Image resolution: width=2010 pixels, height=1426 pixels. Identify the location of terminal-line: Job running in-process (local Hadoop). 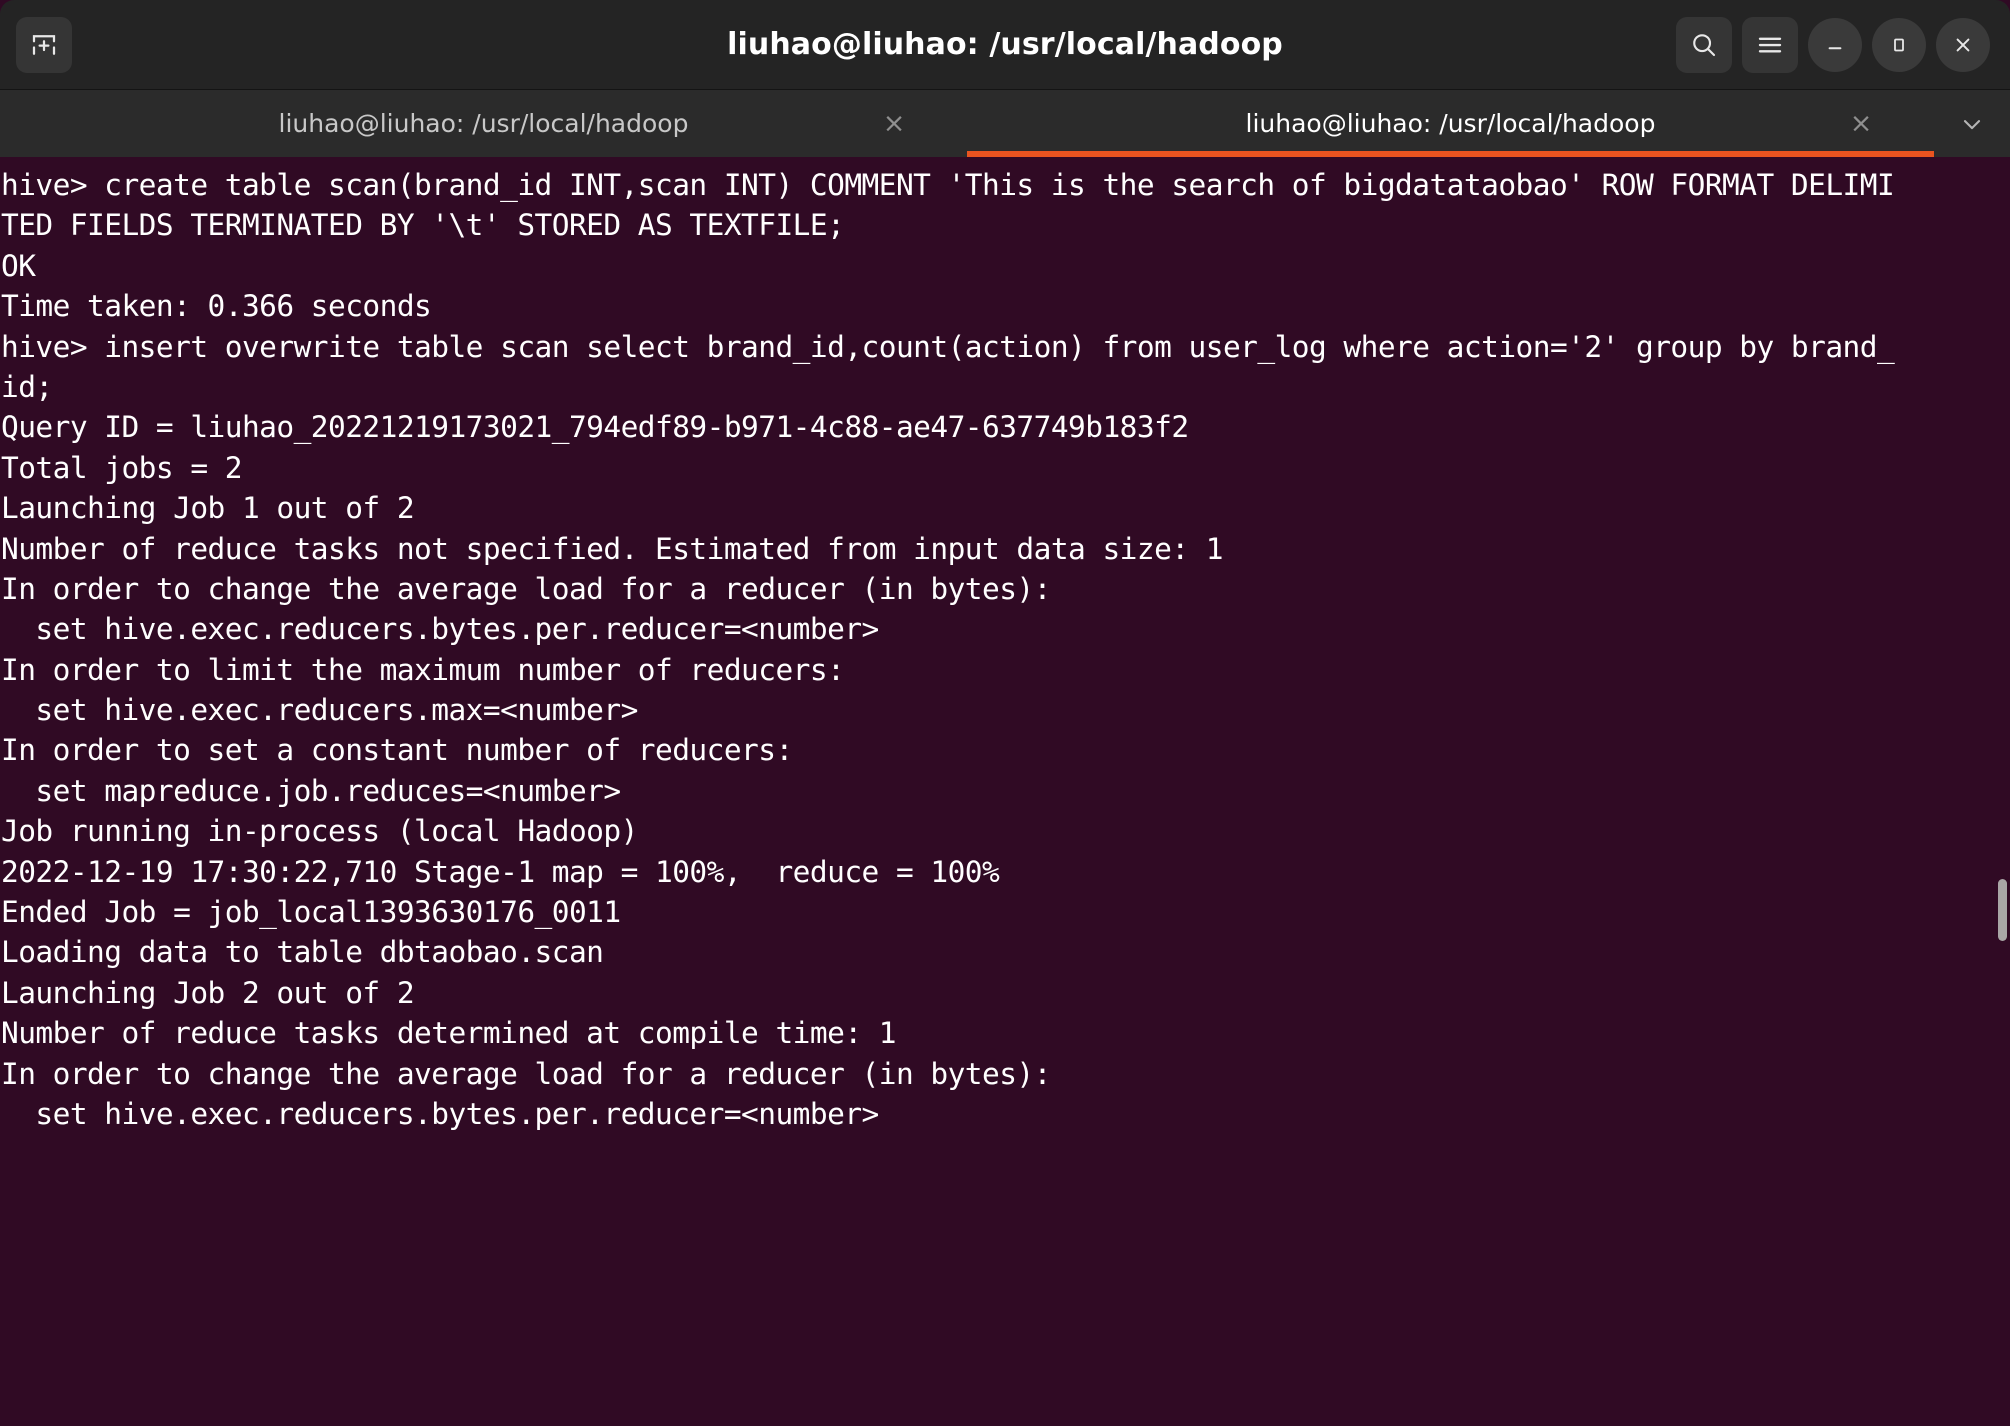
(319, 831).